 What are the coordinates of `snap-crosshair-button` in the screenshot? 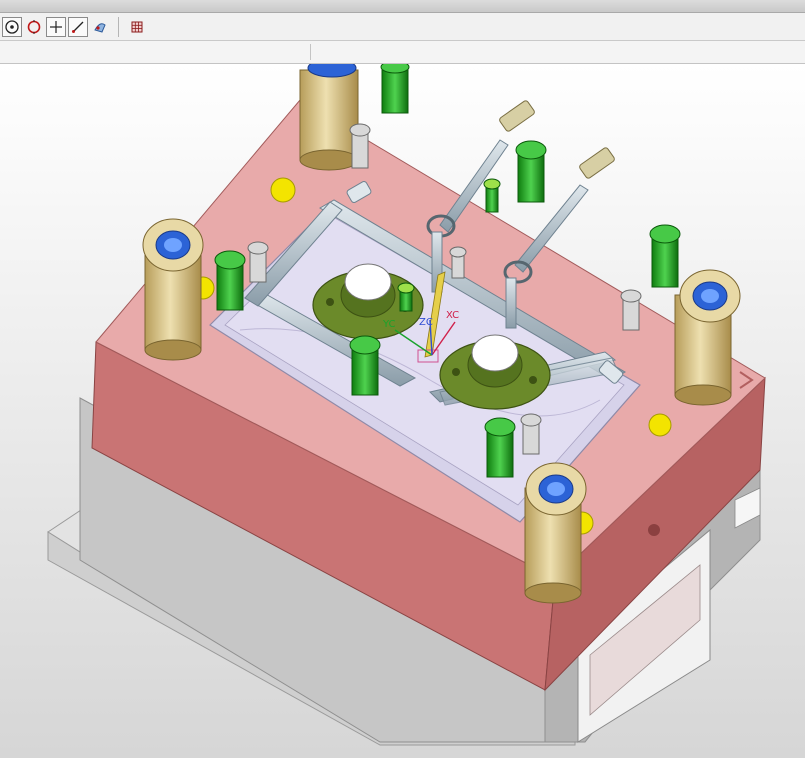 It's located at (56, 26).